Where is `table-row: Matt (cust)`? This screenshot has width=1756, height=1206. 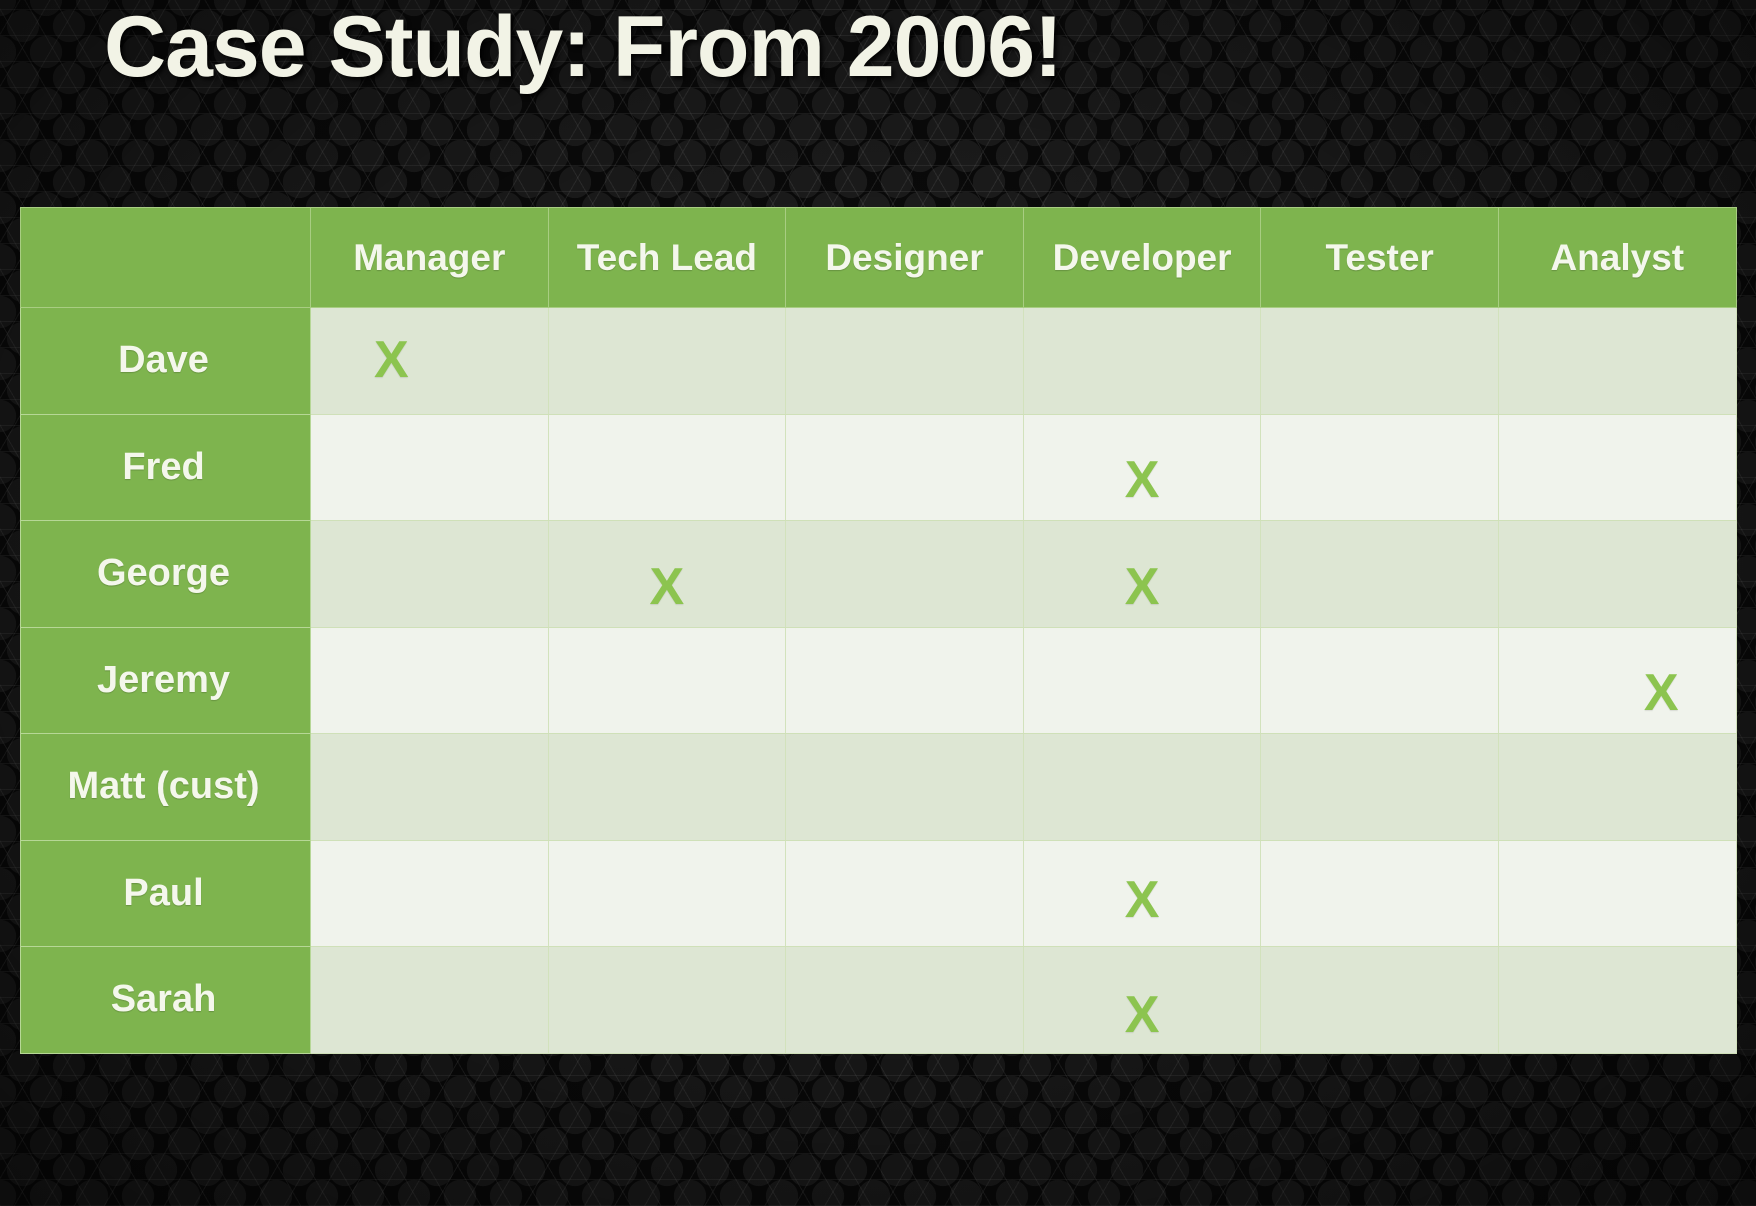
table-row: Matt (cust) is located at coordinates (878, 787).